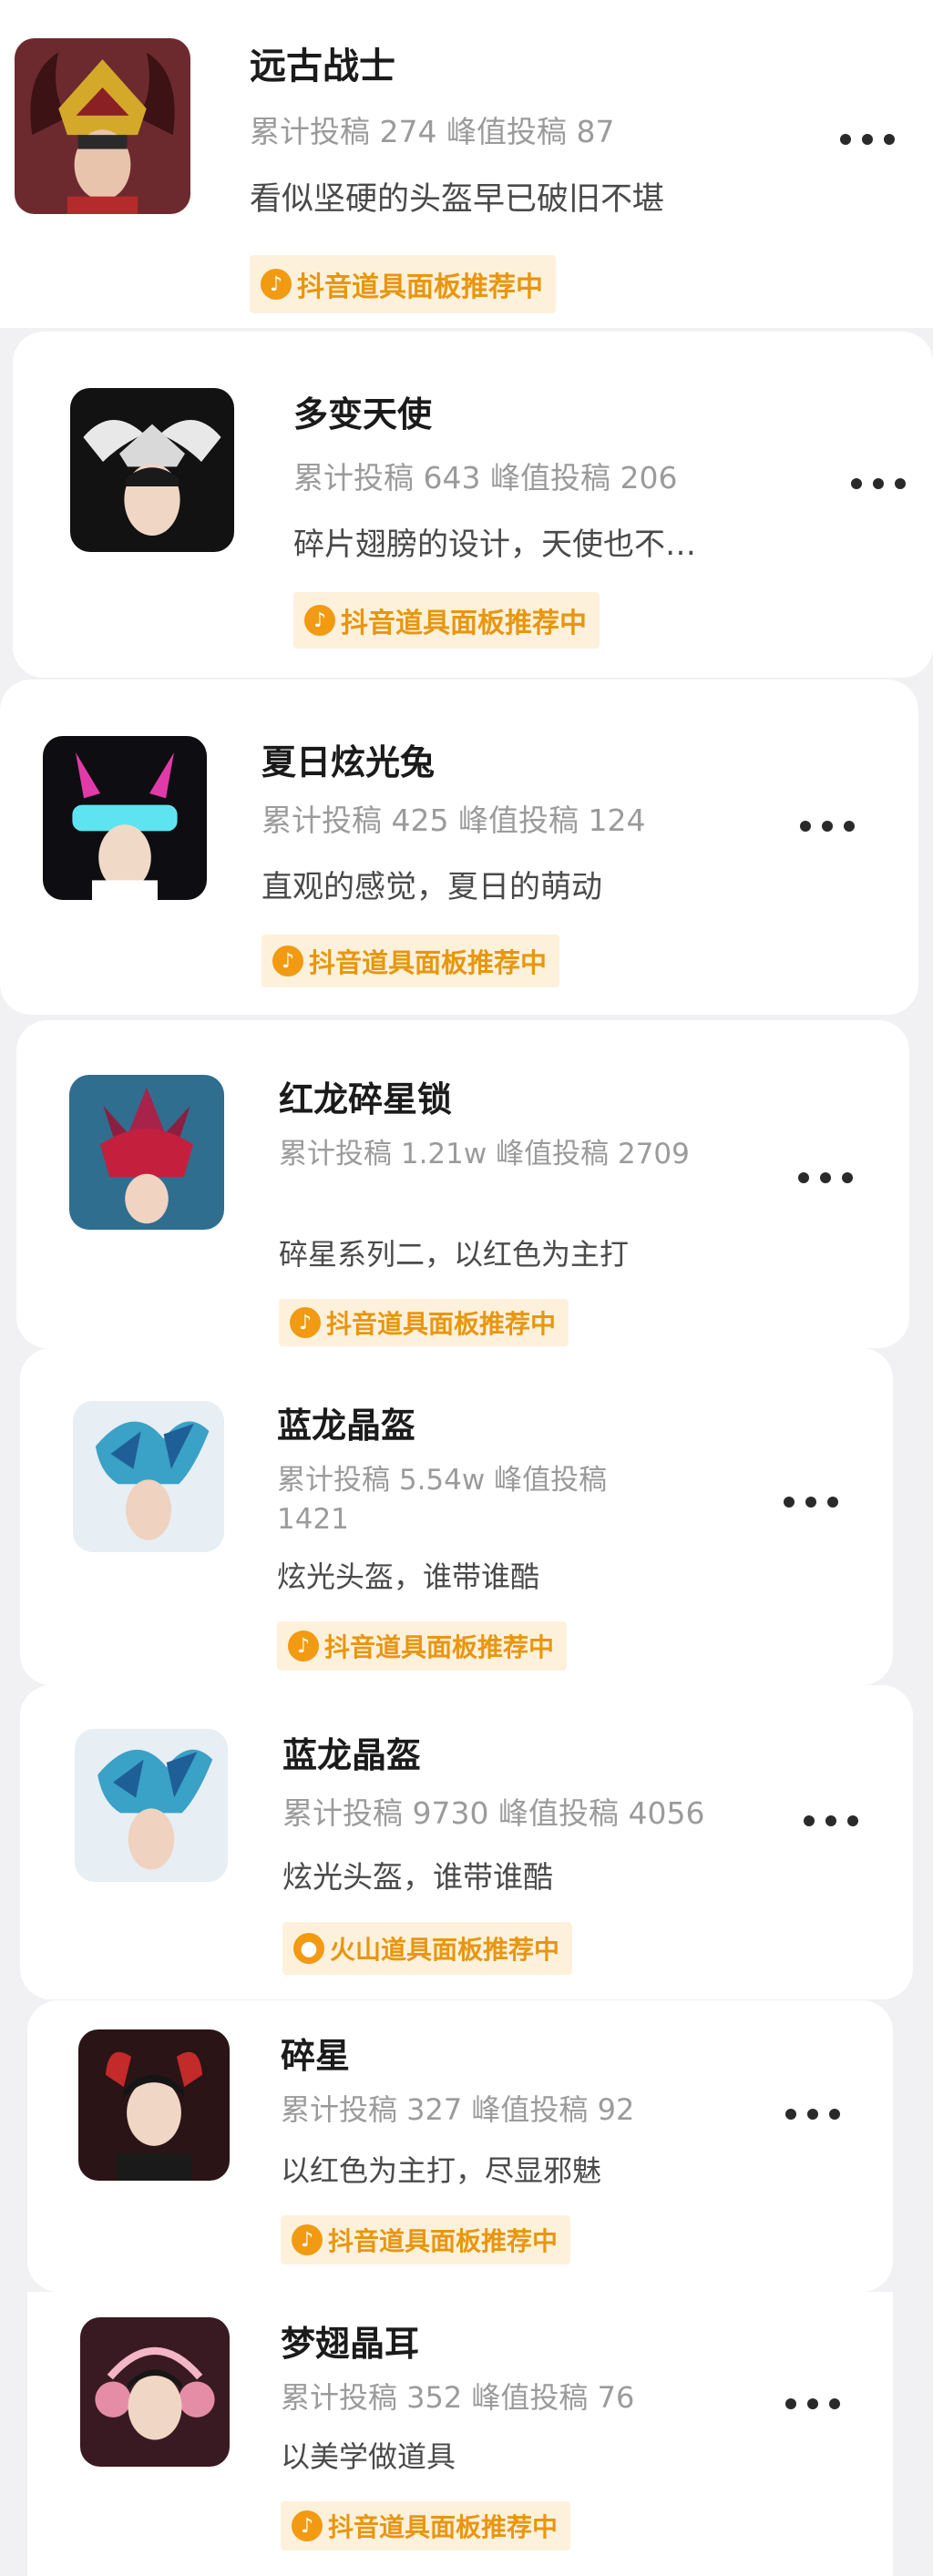 This screenshot has width=933, height=2576. I want to click on item-description: 以美学做道具, so click(368, 2456).